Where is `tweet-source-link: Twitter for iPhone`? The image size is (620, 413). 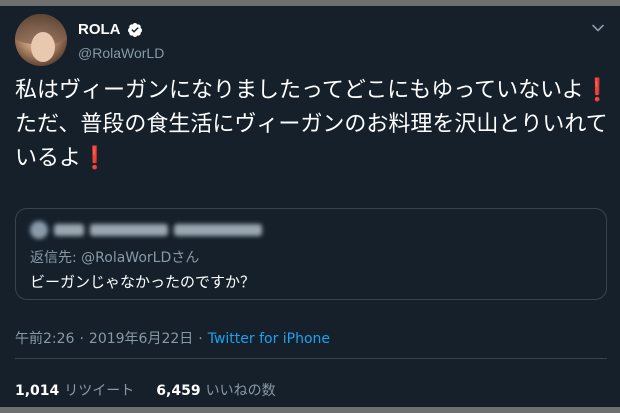
tweet-source-link: Twitter for iPhone is located at coordinates (269, 339).